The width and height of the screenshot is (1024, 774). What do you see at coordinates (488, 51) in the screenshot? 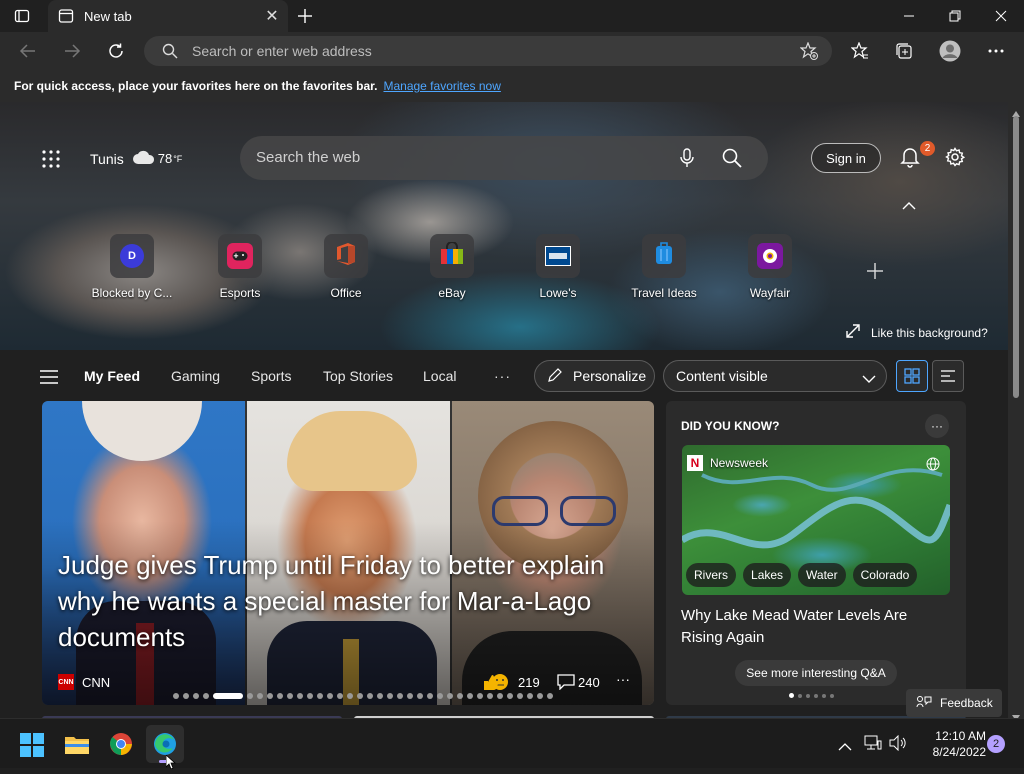
I see `address-bar: Search or enter web address` at bounding box center [488, 51].